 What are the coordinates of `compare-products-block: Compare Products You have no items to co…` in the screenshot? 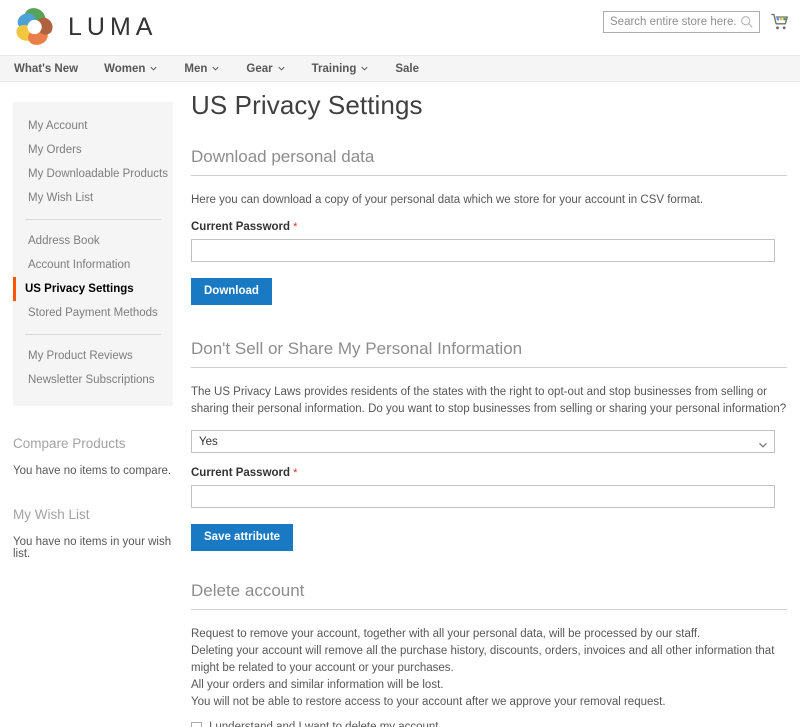 It's located at (99, 456).